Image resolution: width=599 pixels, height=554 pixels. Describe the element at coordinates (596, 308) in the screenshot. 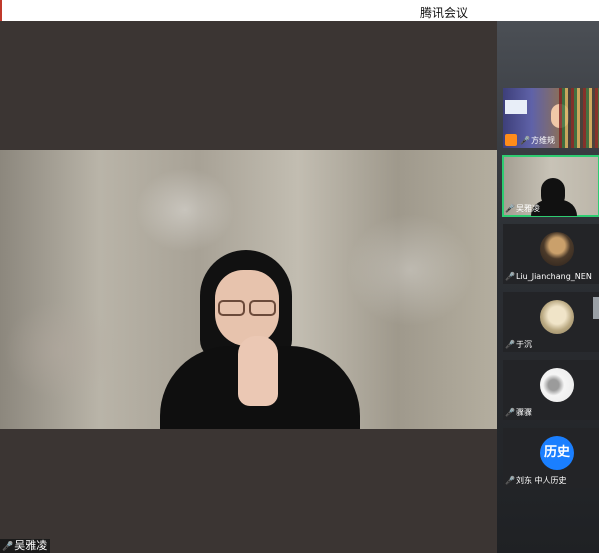

I see `scrollbar` at that location.